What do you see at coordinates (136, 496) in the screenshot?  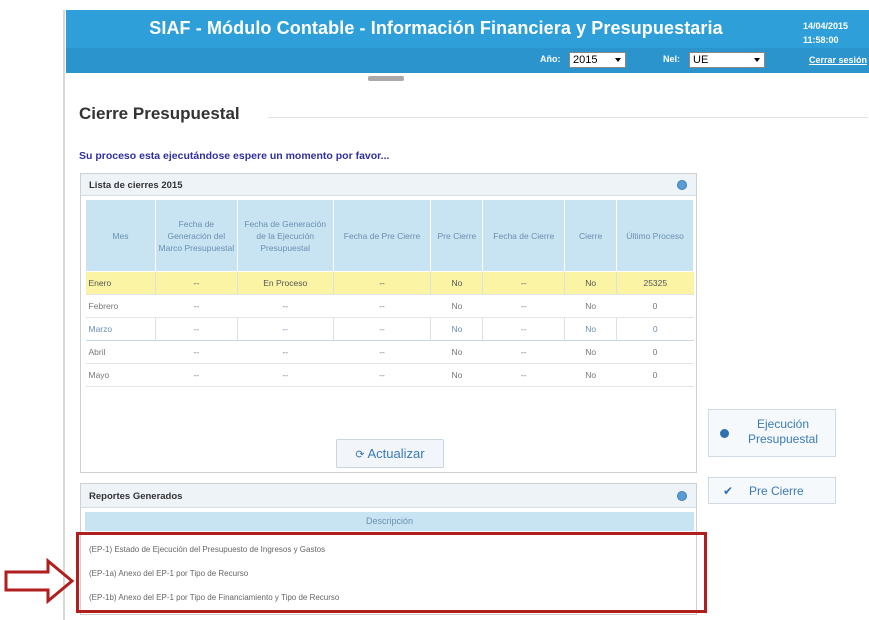 I see `reportes-panel-title: Reportes Generados` at bounding box center [136, 496].